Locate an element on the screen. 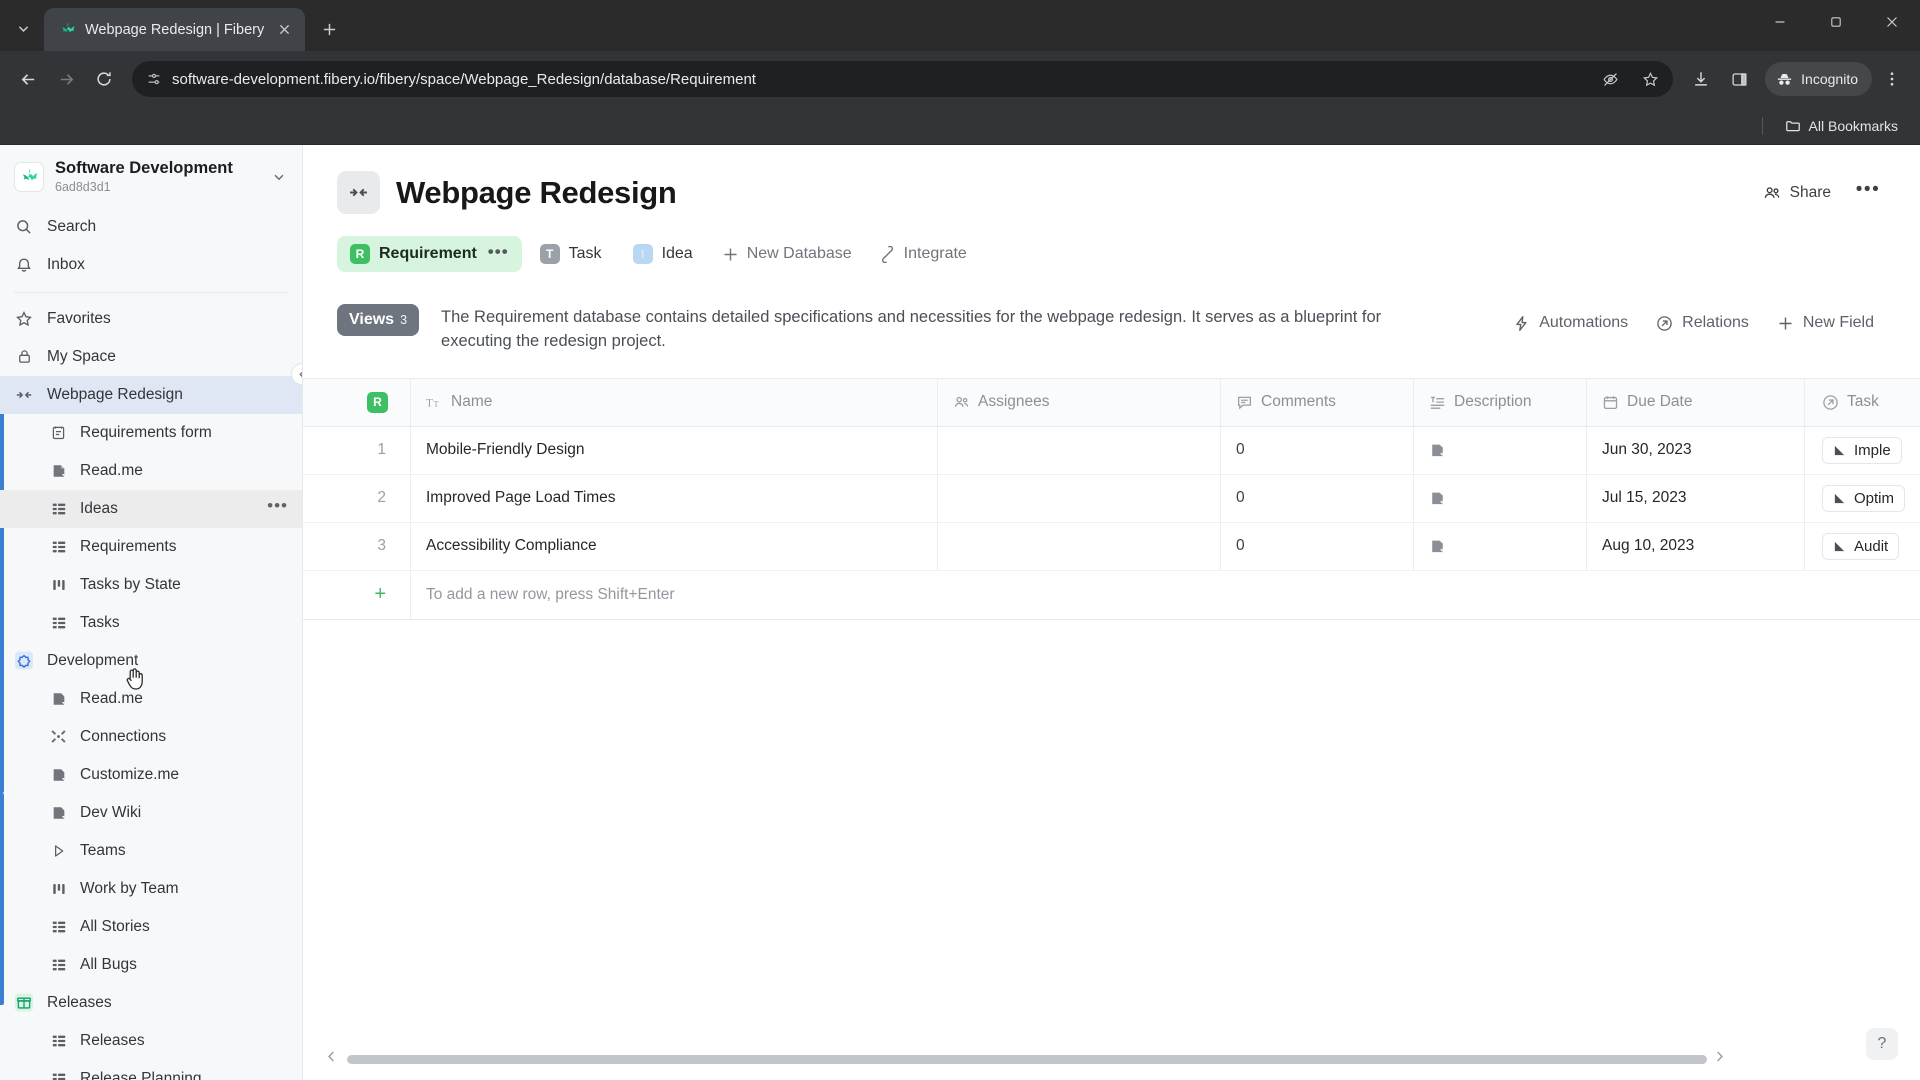 This screenshot has height=1080, width=1920. integrate-button: Integrate is located at coordinates (923, 254).